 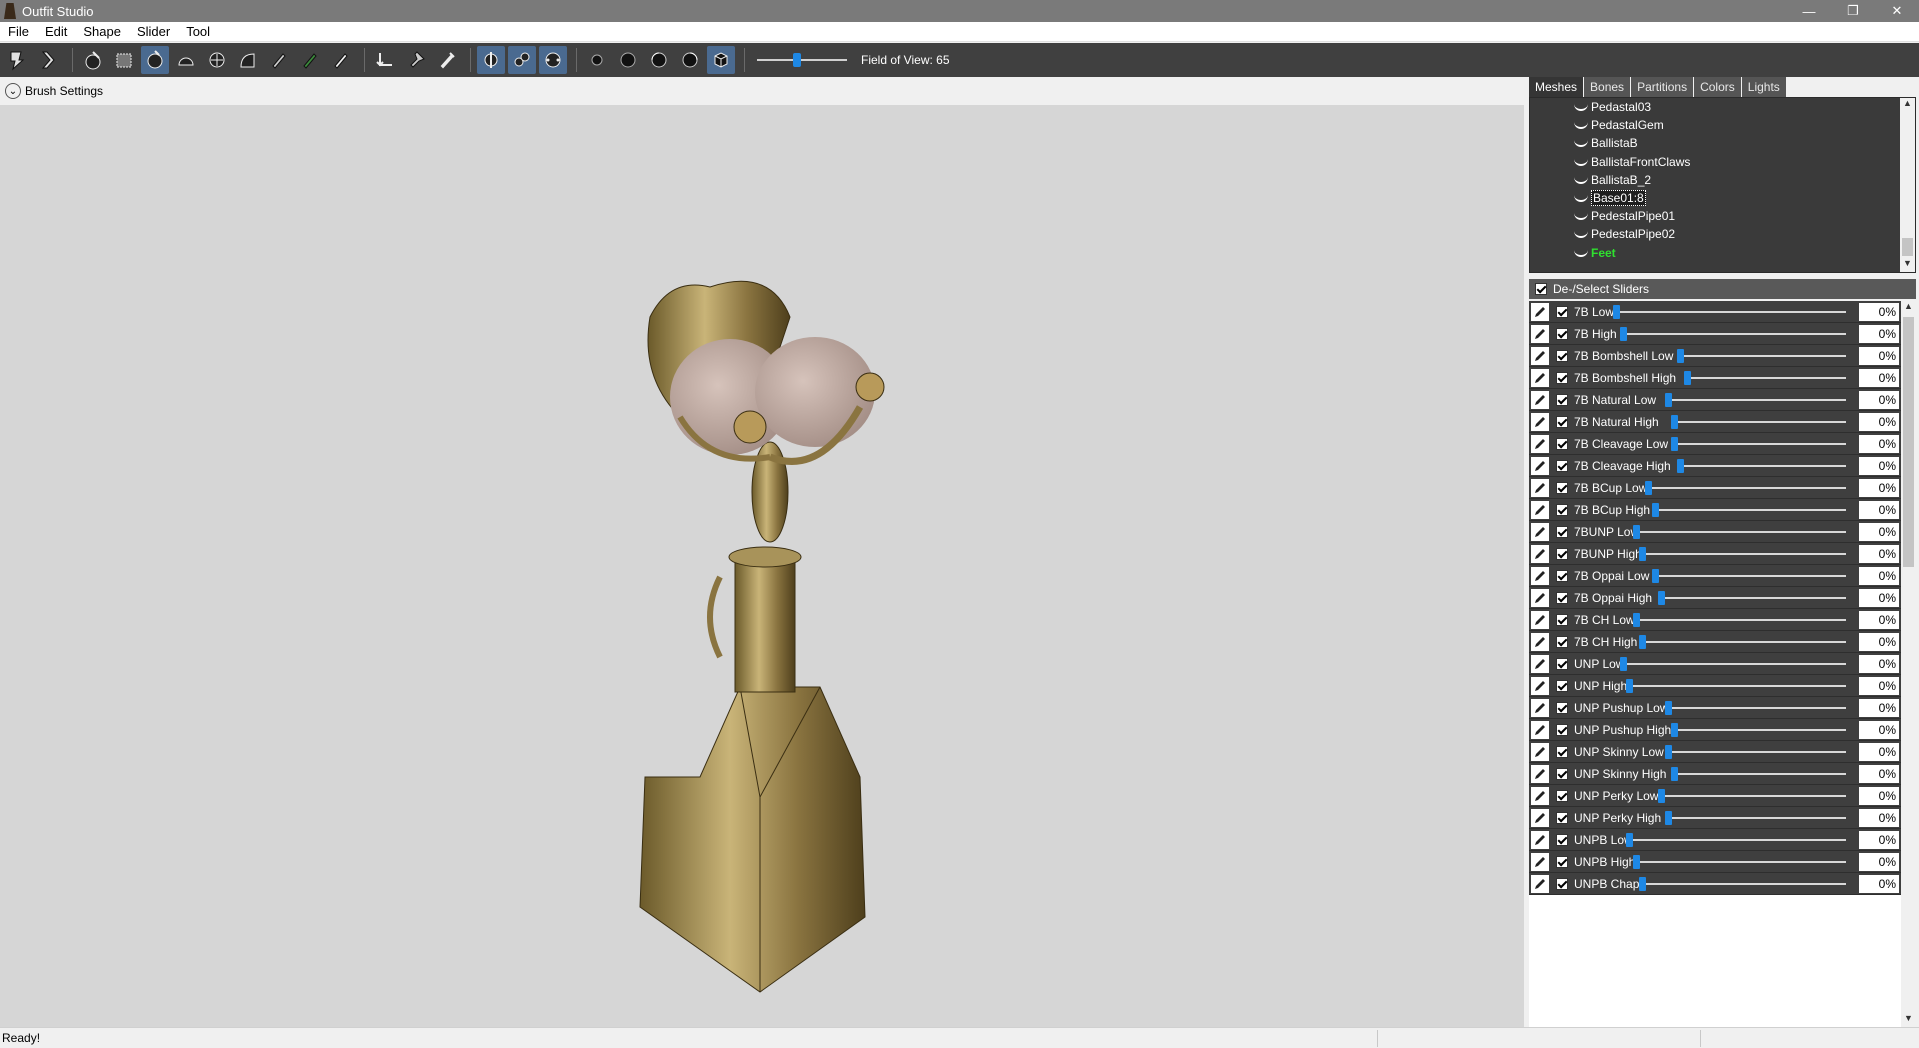 What do you see at coordinates (93, 60) in the screenshot?
I see `standard-brush-icon` at bounding box center [93, 60].